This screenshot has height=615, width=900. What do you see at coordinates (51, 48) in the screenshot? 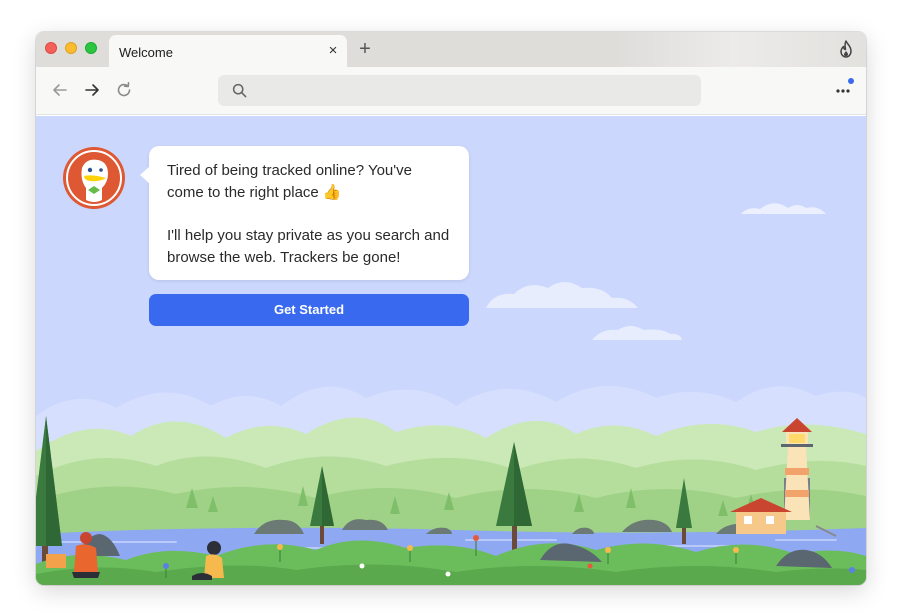
I see `window-close-button` at bounding box center [51, 48].